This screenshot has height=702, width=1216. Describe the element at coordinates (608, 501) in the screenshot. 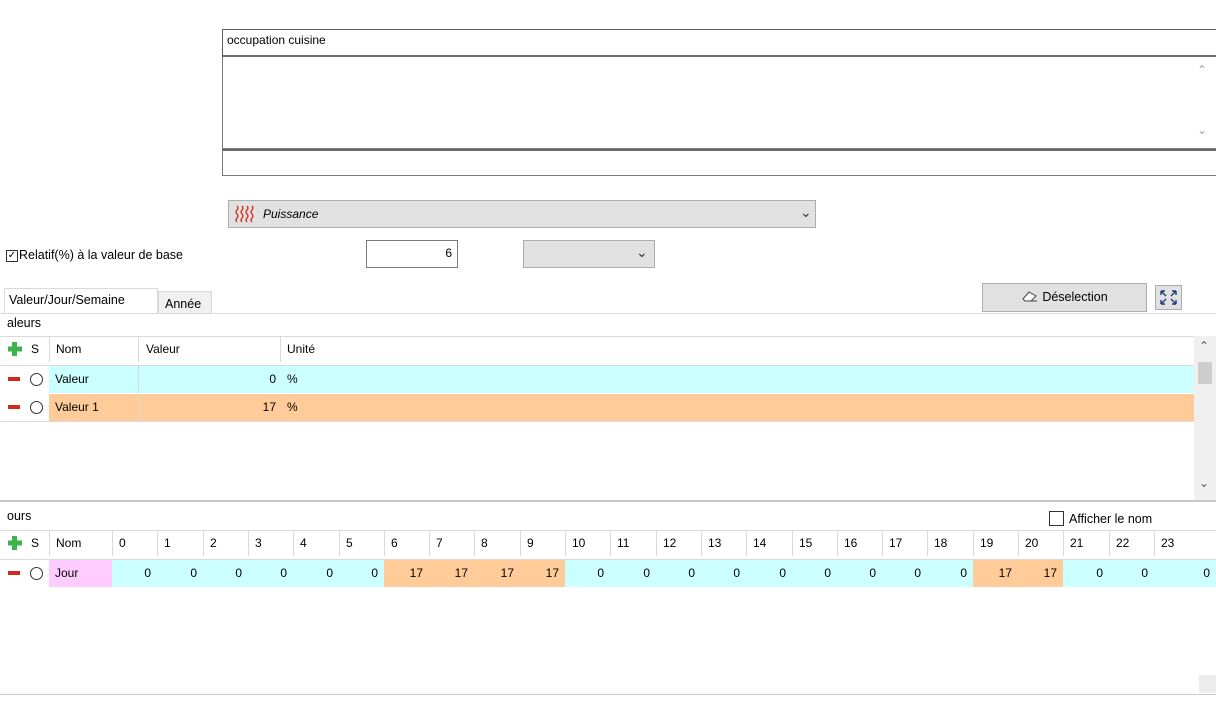

I see `grid-divider` at that location.